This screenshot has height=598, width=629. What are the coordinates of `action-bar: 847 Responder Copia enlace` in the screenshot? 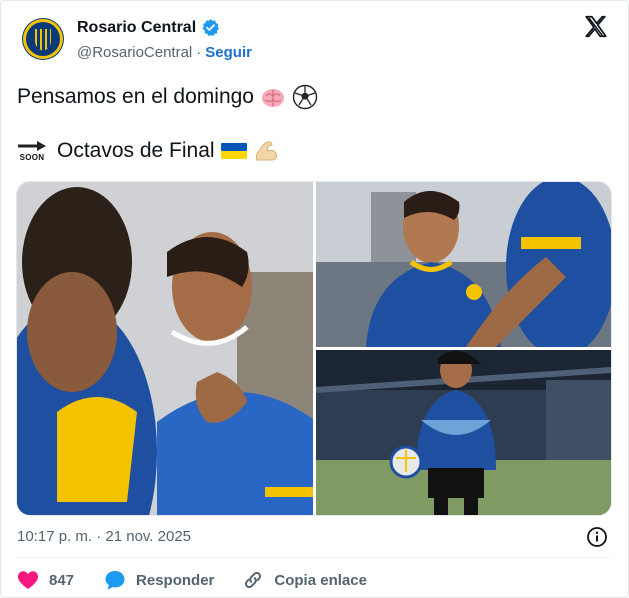 It's located at (192, 580).